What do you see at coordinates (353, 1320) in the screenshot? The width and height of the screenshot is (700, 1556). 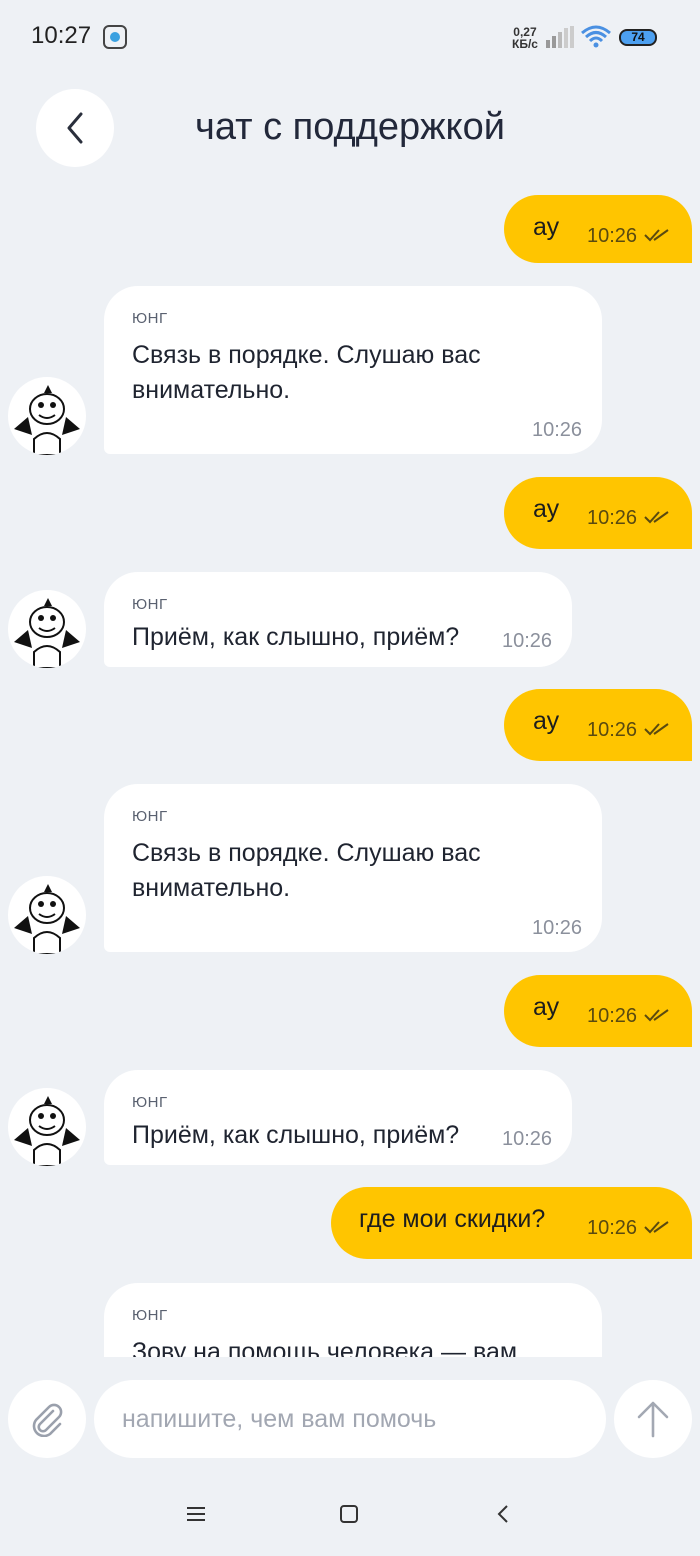 I see `incoming-message: ЮНГ Зову на помощь человека — вам` at bounding box center [353, 1320].